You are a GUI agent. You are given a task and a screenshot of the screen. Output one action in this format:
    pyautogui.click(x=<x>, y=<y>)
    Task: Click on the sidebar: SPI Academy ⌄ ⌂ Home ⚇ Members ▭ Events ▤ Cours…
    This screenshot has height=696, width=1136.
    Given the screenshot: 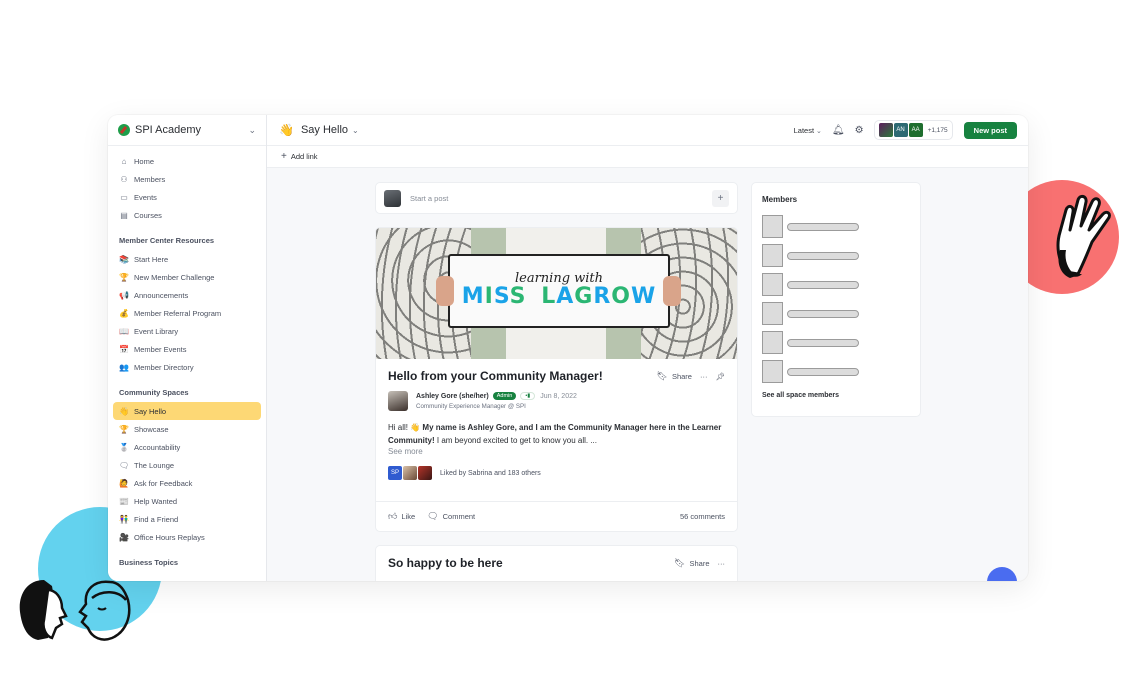 What is the action you would take?
    pyautogui.click(x=187, y=348)
    